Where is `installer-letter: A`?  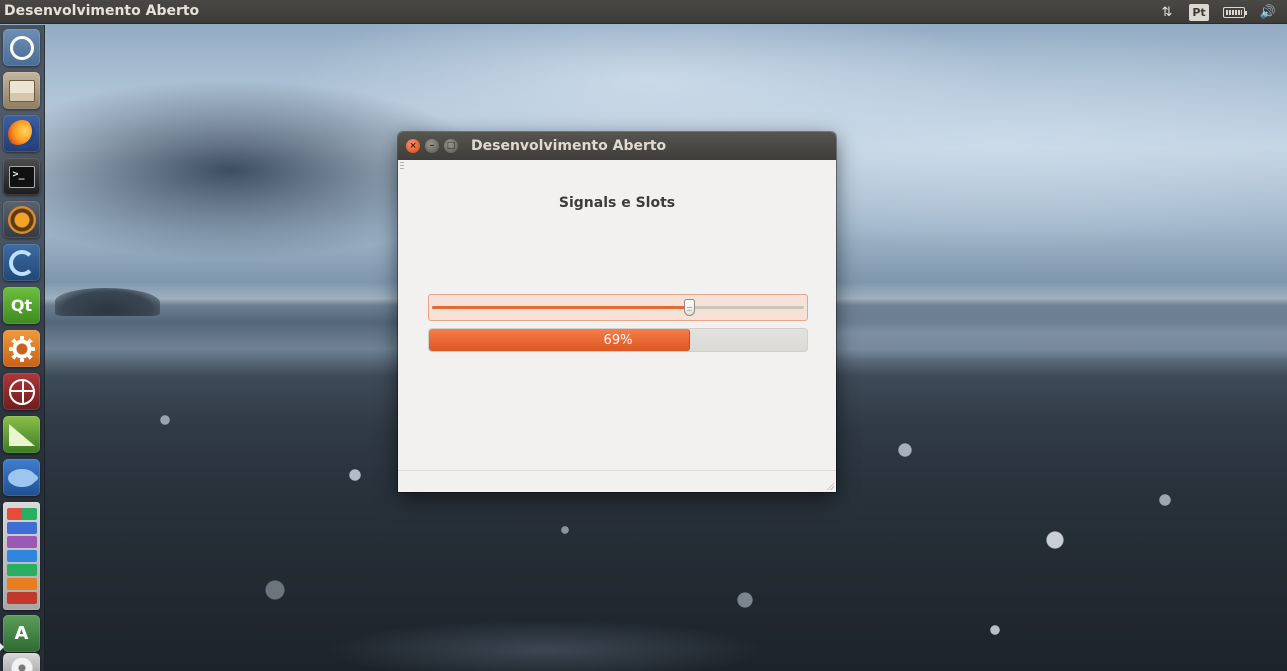
installer-letter: A is located at coordinates (21, 633).